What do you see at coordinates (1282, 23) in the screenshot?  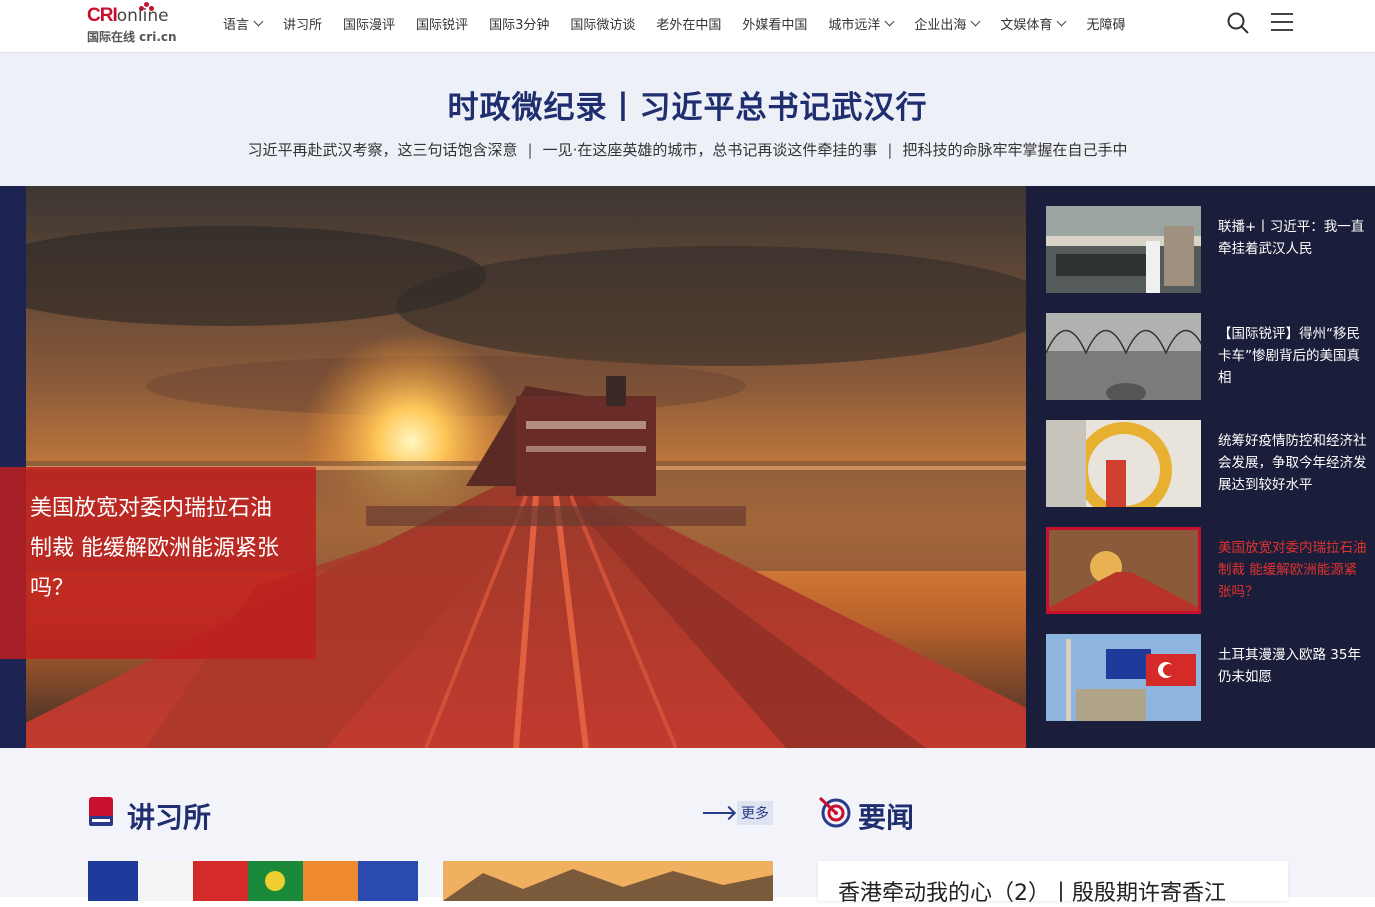 I see `menu-icon` at bounding box center [1282, 23].